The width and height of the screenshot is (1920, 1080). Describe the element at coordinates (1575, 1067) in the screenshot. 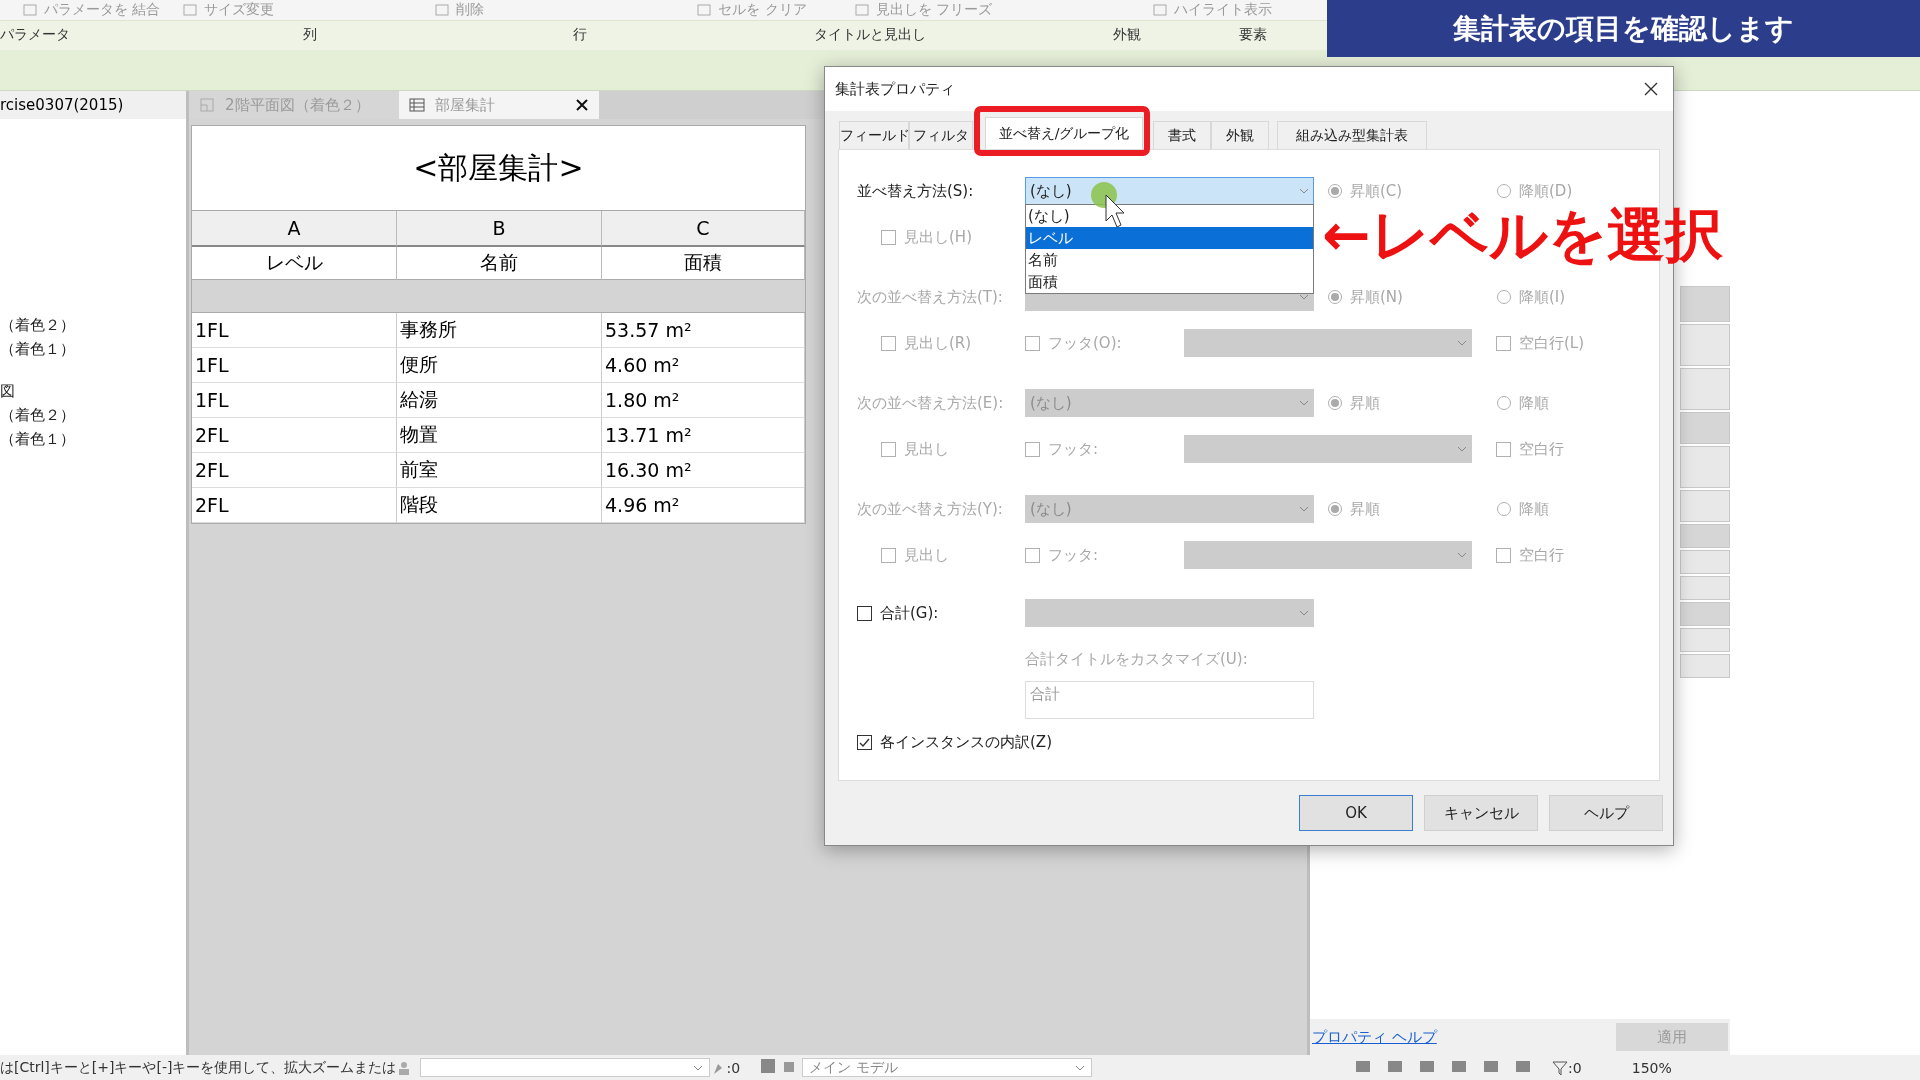

I see `filter-count: :0` at that location.